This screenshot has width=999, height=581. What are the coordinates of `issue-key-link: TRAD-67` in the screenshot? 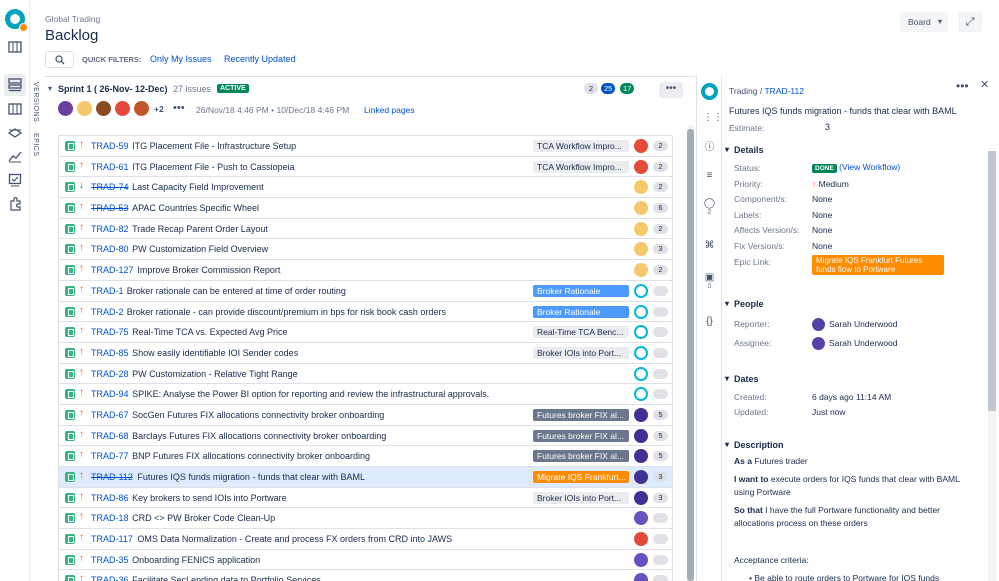 It's located at (110, 415).